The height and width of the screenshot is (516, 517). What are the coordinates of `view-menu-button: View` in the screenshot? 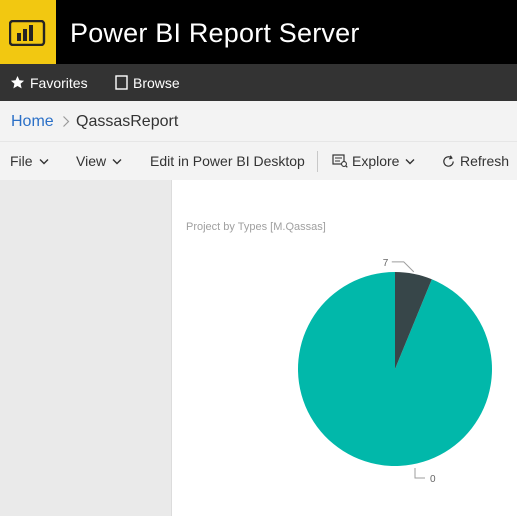 It's located at (99, 161).